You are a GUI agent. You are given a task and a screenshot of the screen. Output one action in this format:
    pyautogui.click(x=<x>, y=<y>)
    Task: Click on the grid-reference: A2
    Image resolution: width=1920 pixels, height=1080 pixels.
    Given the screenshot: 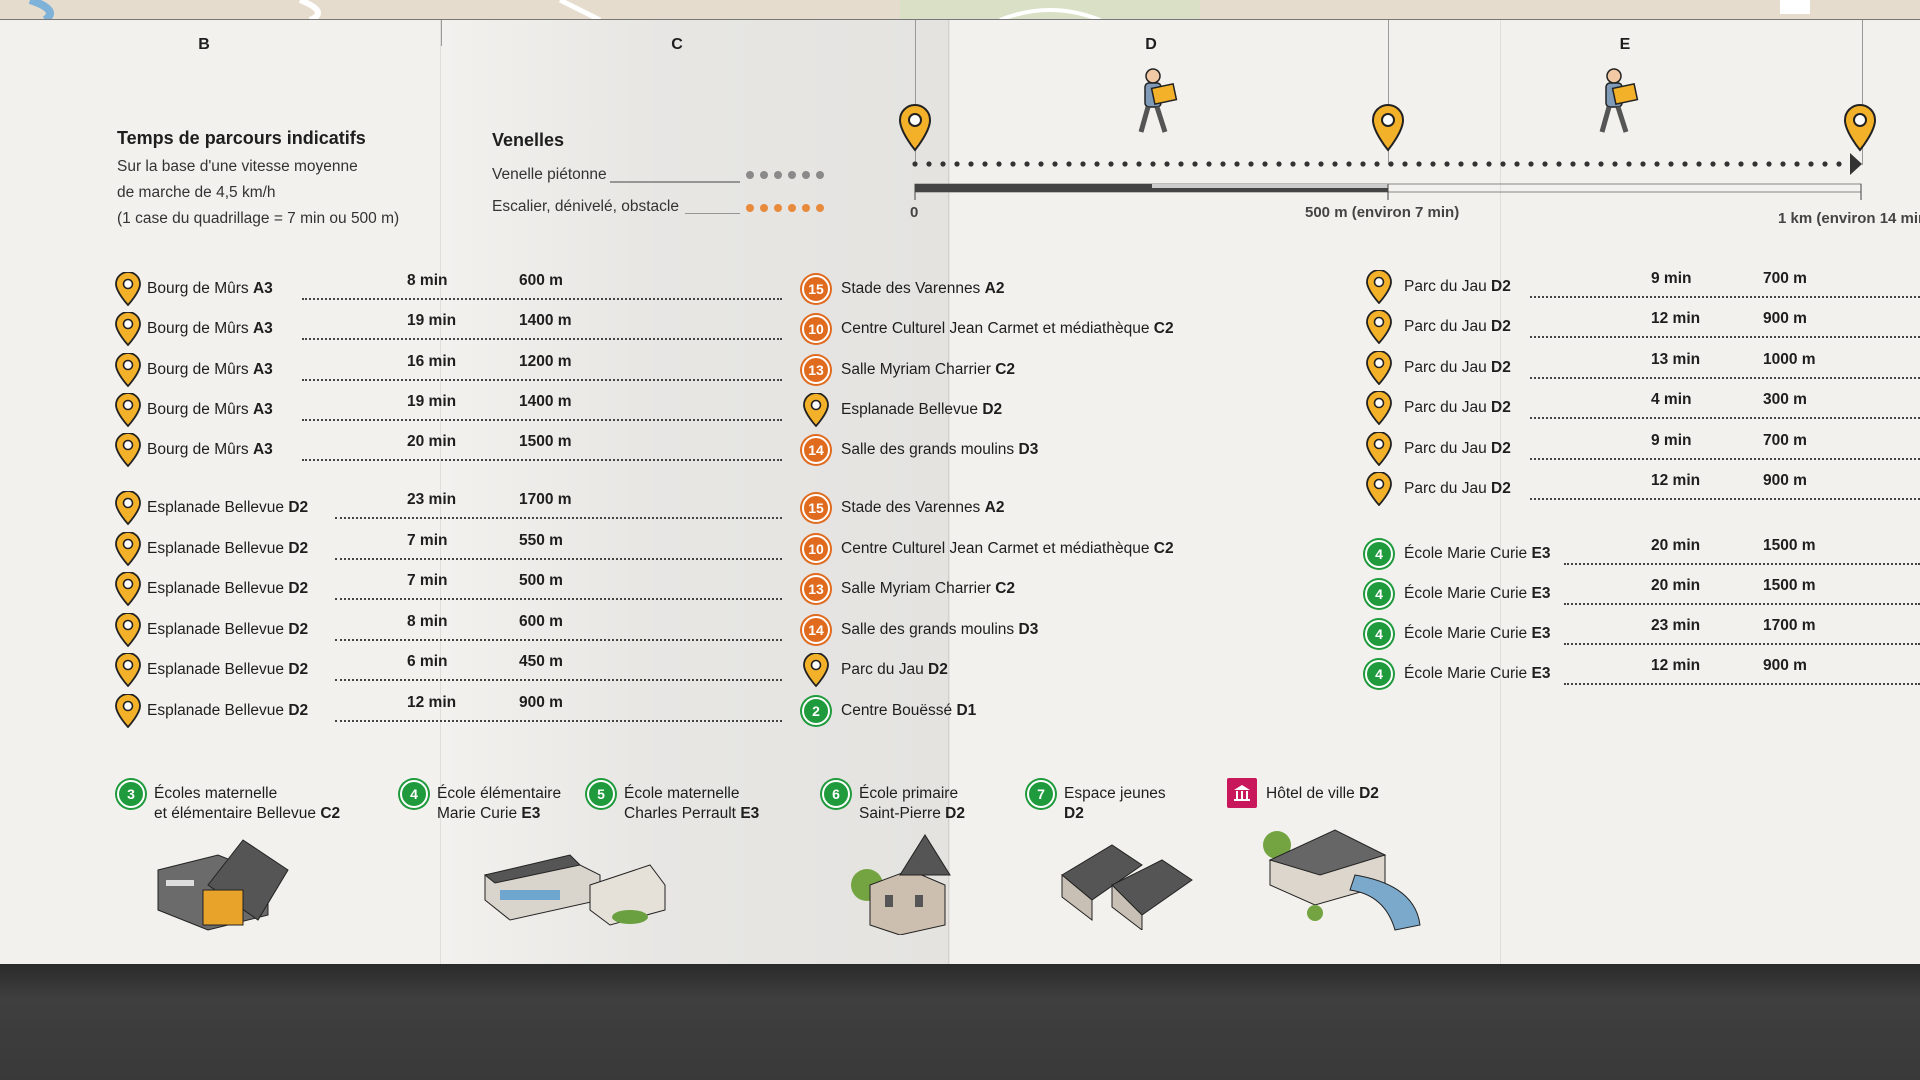 What is the action you would take?
    pyautogui.click(x=994, y=288)
    